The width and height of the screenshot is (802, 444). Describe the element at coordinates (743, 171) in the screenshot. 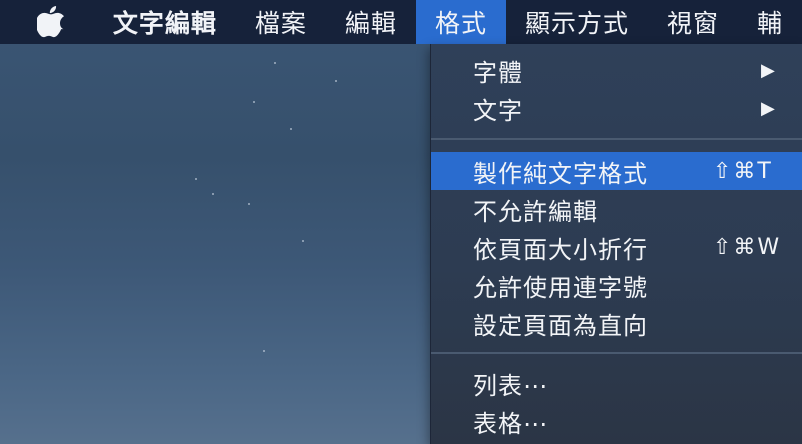

I see `shortcut-label: ⇧⌘T` at that location.